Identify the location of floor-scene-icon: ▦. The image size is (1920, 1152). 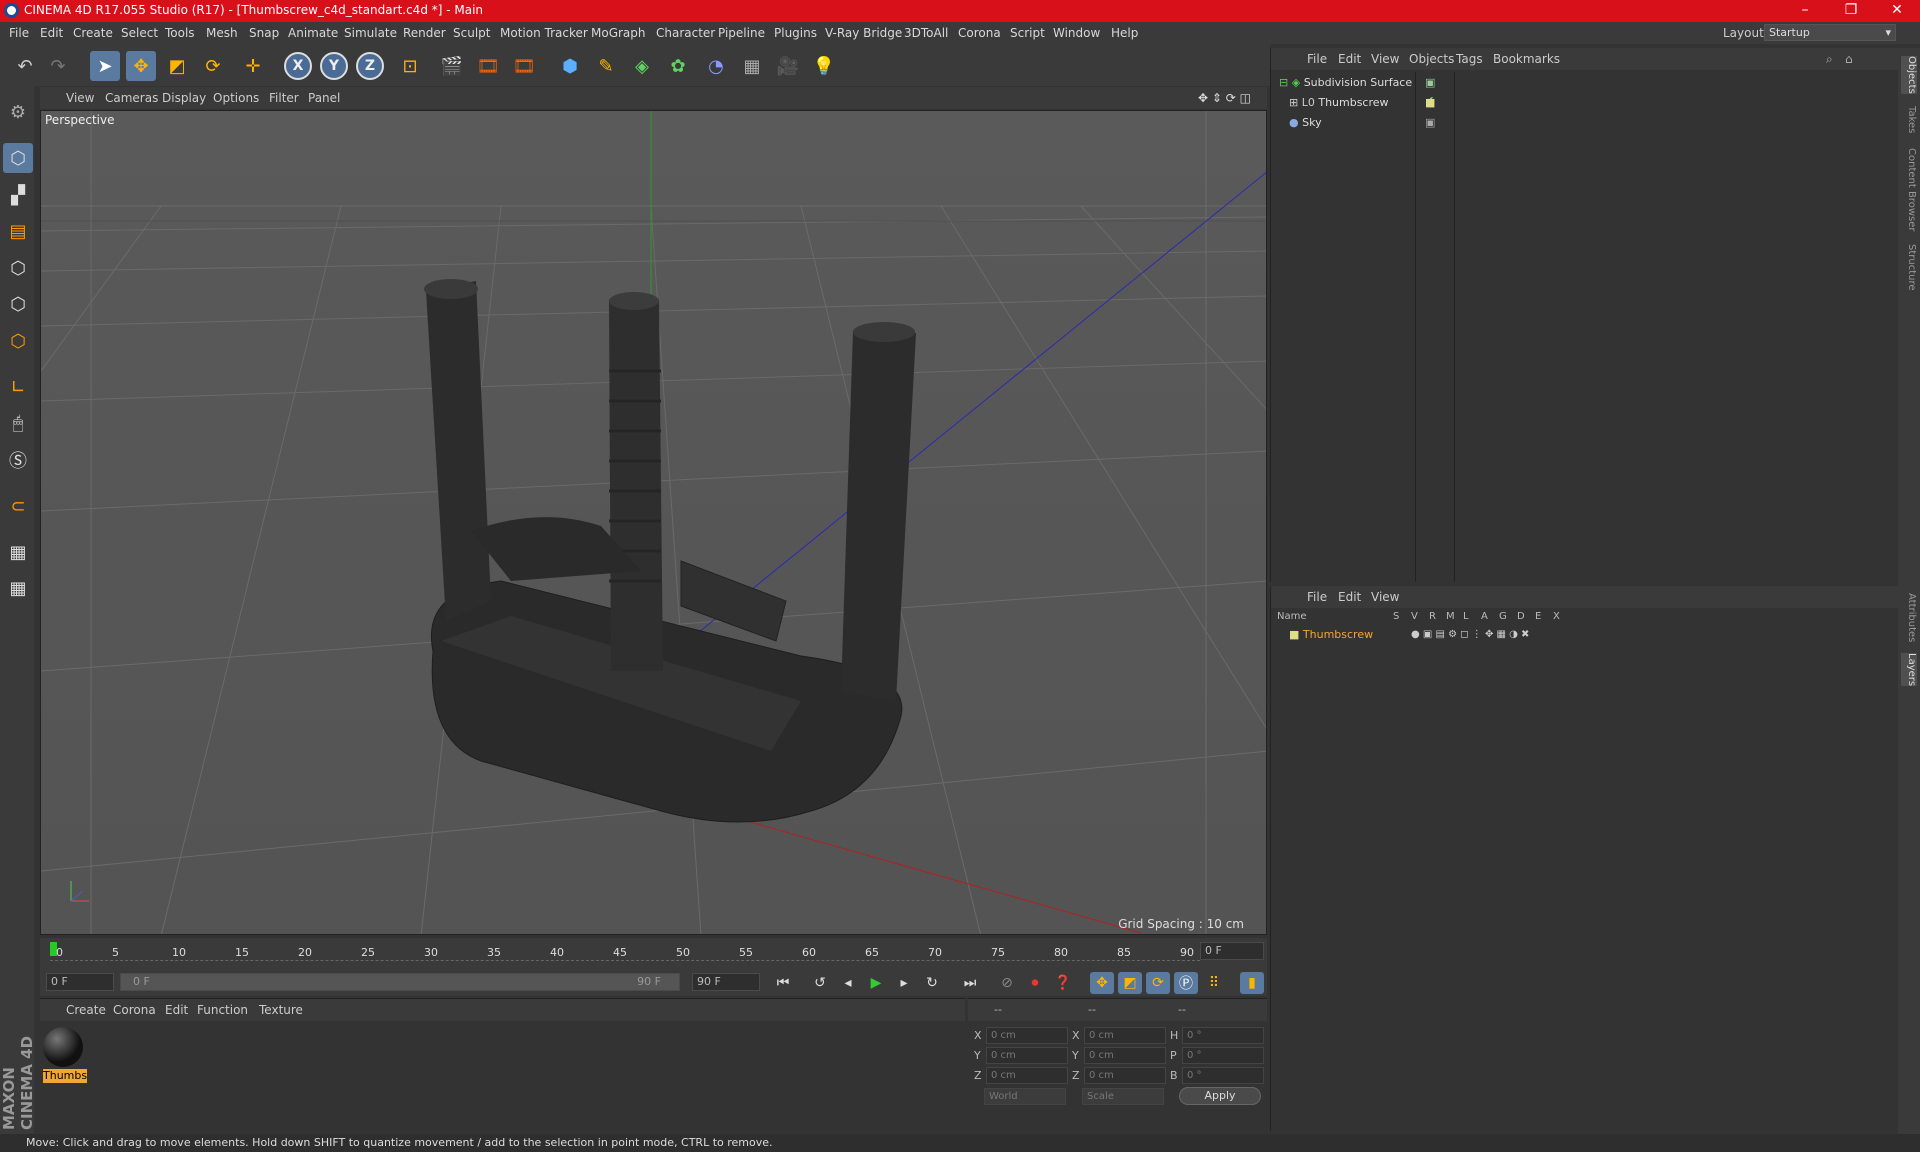
(752, 66).